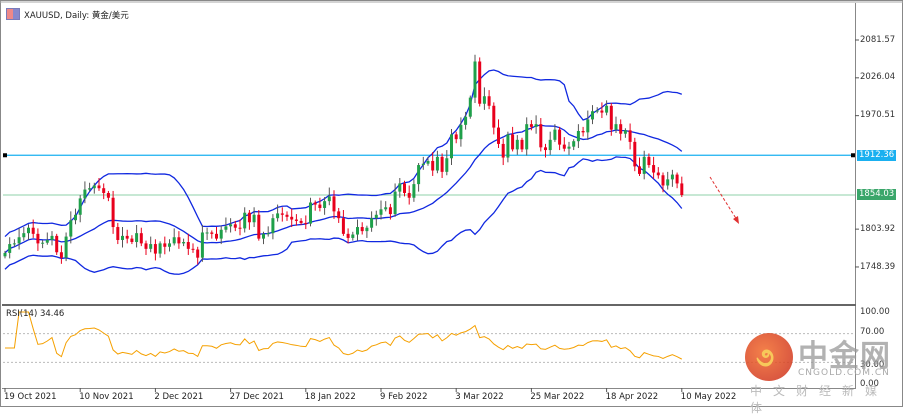 The image size is (903, 416). What do you see at coordinates (479, 397) in the screenshot?
I see `time-axis-label: 3 Mar 2022` at bounding box center [479, 397].